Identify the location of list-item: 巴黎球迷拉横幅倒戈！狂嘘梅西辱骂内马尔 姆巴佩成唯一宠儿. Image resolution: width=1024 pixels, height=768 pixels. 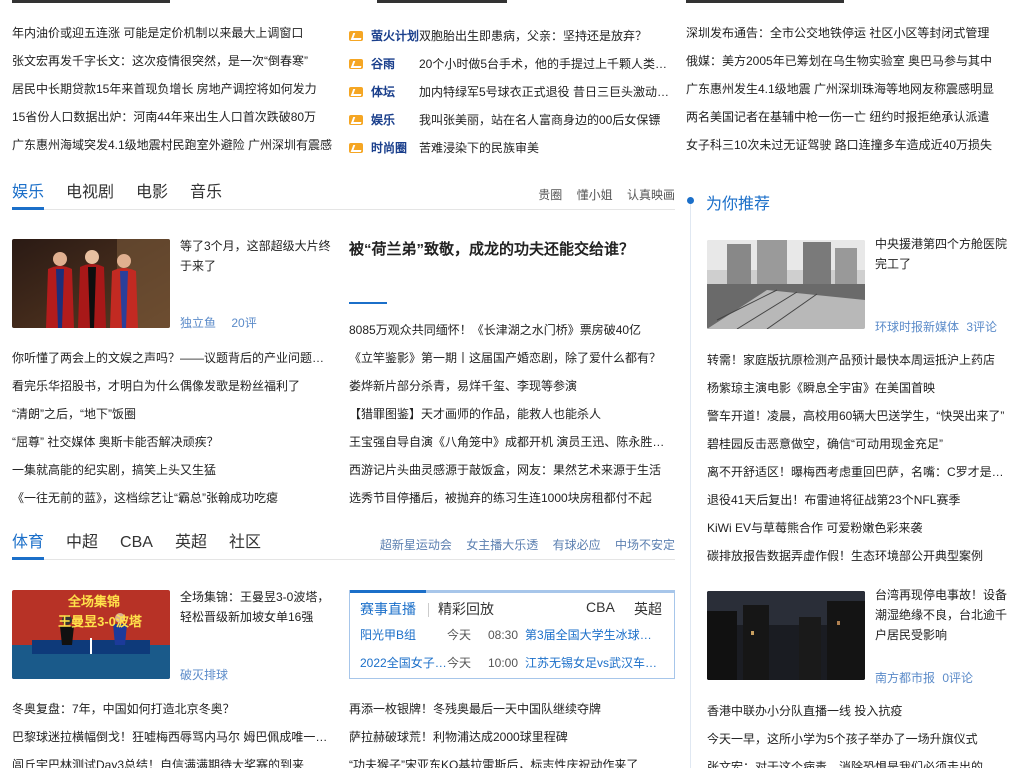
(174, 741).